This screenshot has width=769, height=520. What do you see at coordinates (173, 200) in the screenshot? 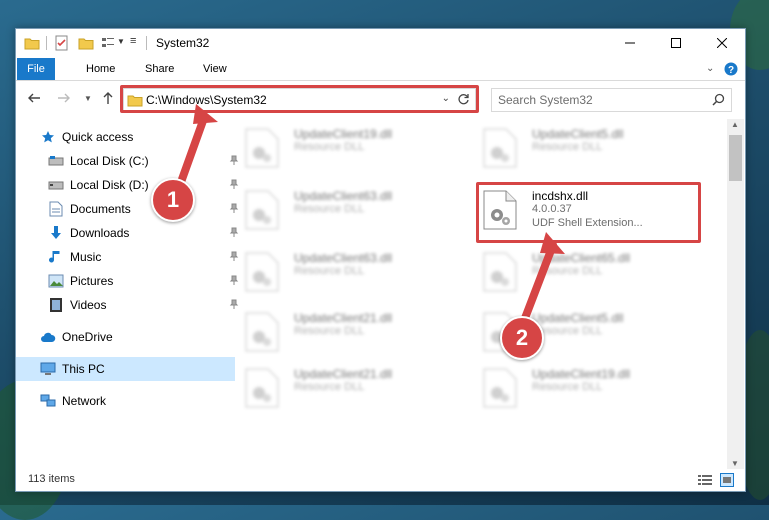
I see `step-1-badge: 1` at bounding box center [173, 200].